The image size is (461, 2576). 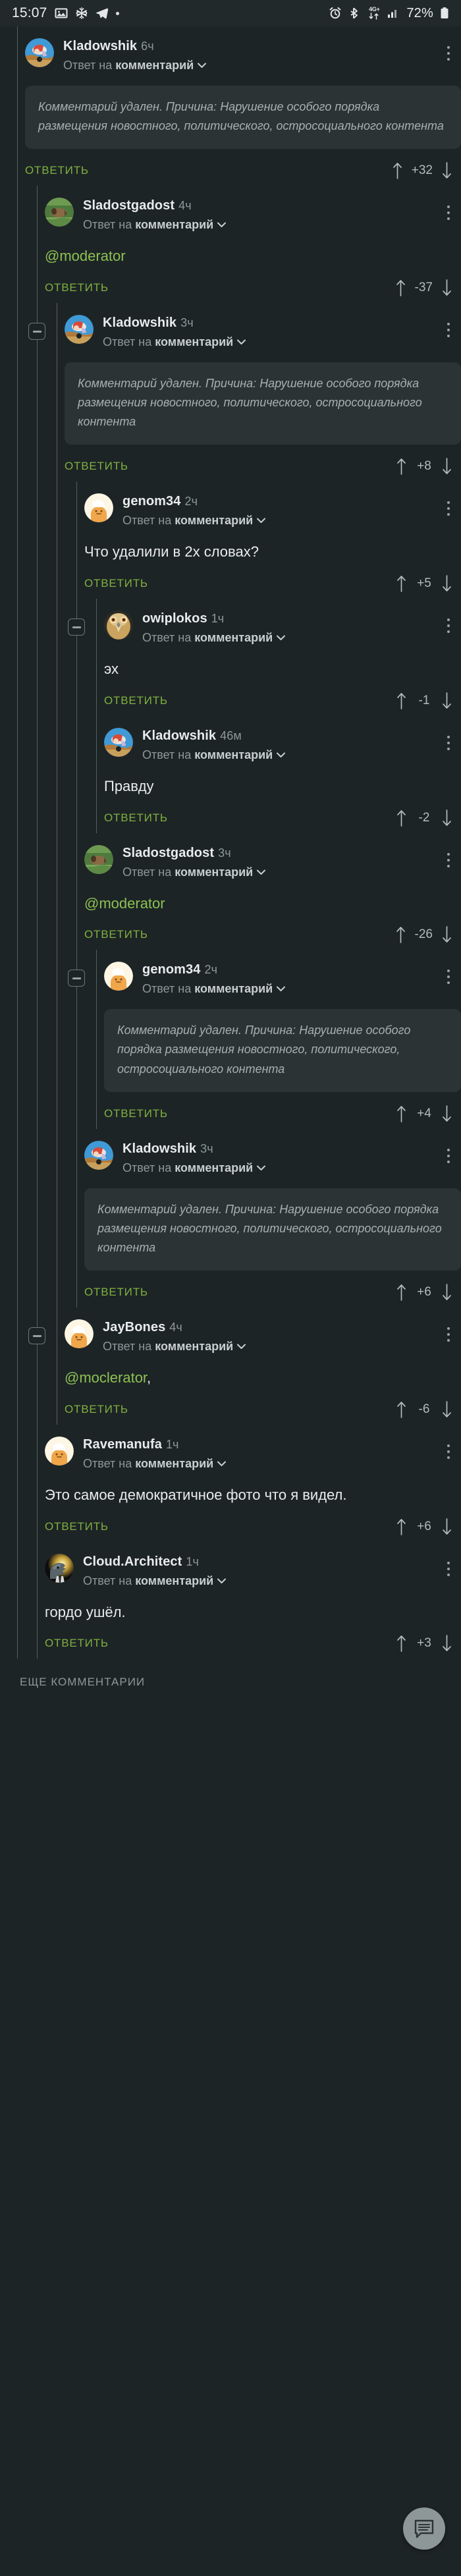 I want to click on downvote-icon, so click(x=447, y=583).